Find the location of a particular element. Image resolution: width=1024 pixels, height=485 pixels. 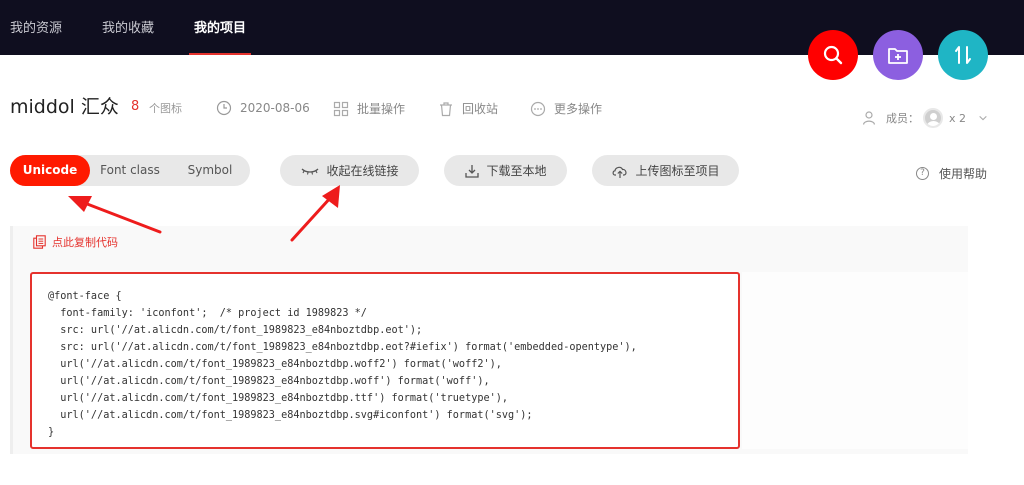

upload-icons-label: 上传图标至项目 is located at coordinates (677, 171).